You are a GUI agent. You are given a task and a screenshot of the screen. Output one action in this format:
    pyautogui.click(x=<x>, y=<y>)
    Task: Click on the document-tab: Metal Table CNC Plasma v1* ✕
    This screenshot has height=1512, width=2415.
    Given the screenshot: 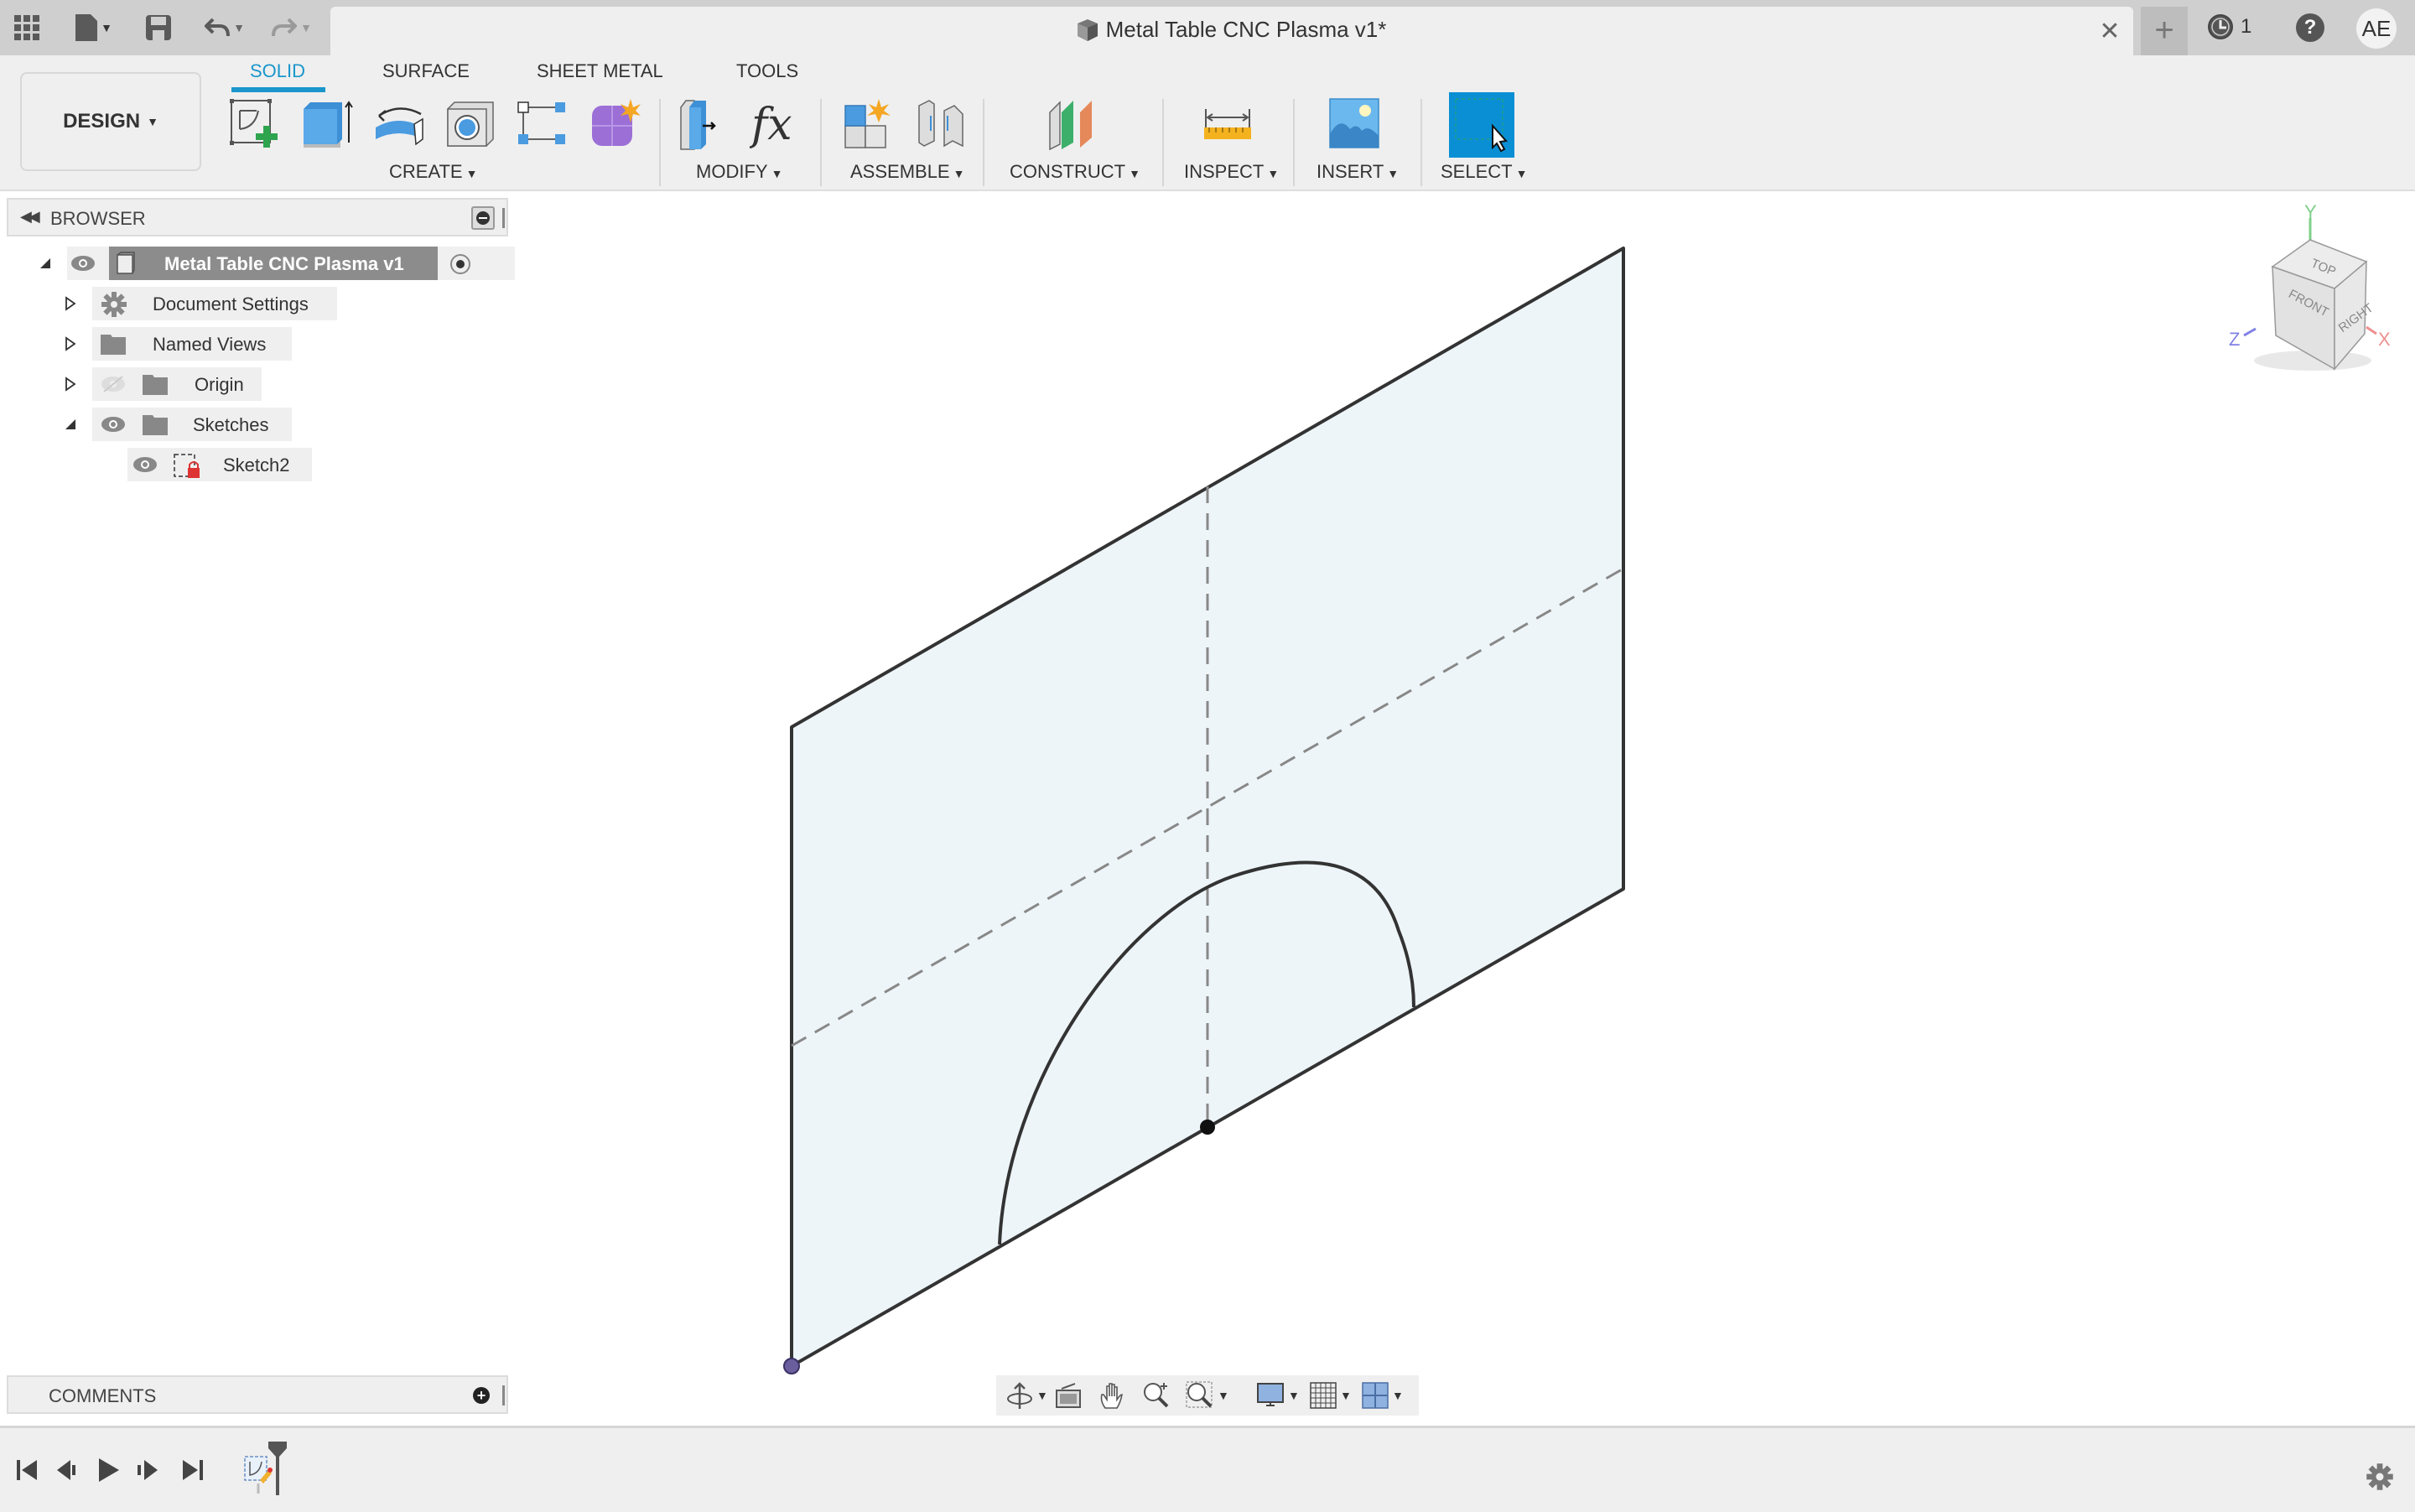 What is the action you would take?
    pyautogui.click(x=1231, y=31)
    